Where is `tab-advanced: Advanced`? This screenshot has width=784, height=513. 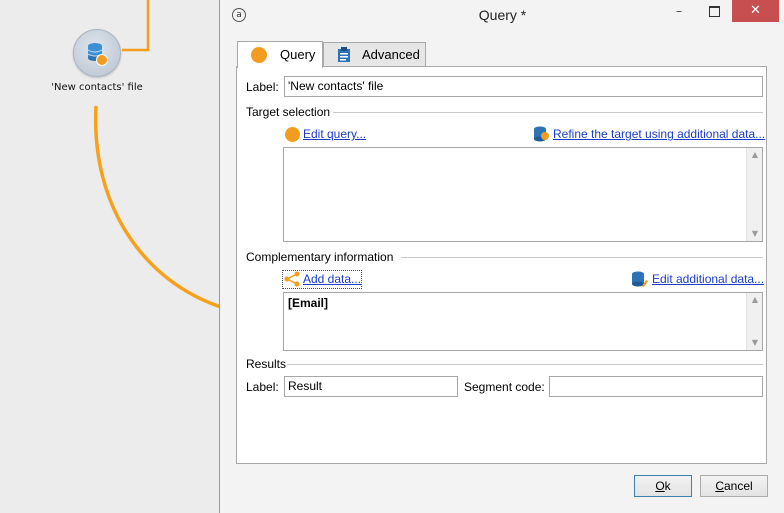
tab-advanced: Advanced is located at coordinates (374, 54).